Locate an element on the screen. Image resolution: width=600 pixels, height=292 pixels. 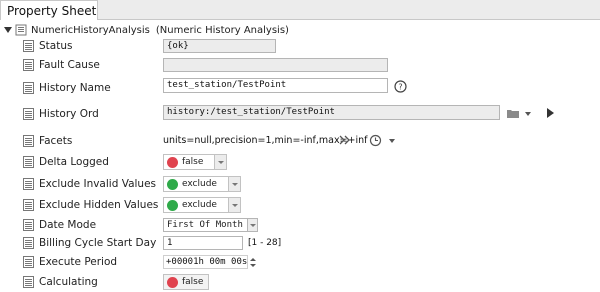
help-icon: ? is located at coordinates (400, 88).